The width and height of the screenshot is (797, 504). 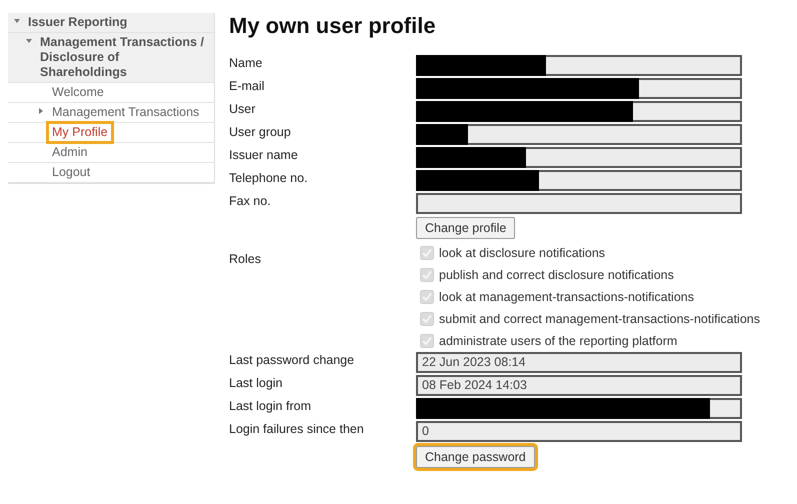 I want to click on input-field: 0, so click(x=579, y=431).